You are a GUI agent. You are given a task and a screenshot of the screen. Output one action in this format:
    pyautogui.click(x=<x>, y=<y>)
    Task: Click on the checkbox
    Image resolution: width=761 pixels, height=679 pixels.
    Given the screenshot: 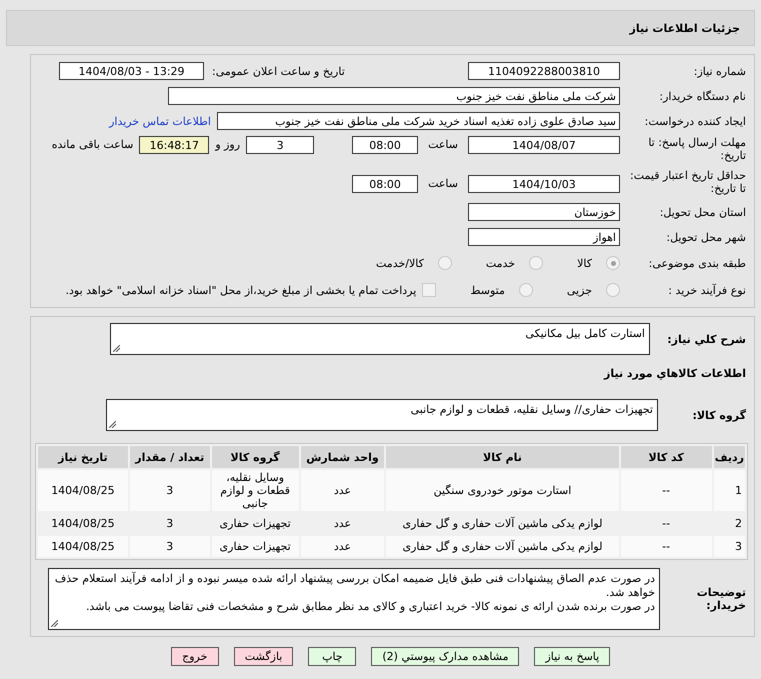 What is the action you would take?
    pyautogui.click(x=429, y=290)
    